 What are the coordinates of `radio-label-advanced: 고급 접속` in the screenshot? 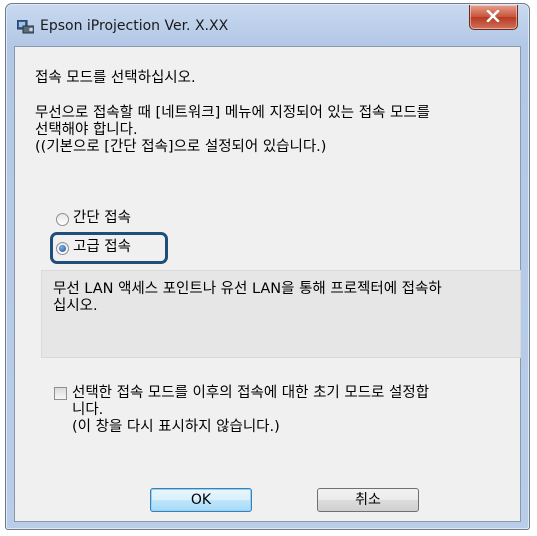 It's located at (102, 247).